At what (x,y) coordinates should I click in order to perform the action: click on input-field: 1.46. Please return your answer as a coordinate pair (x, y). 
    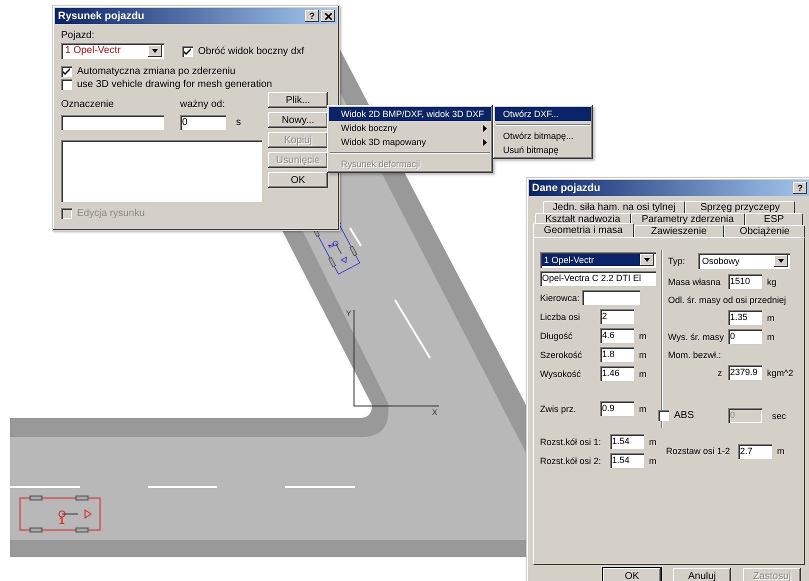
    Looking at the image, I should click on (617, 373).